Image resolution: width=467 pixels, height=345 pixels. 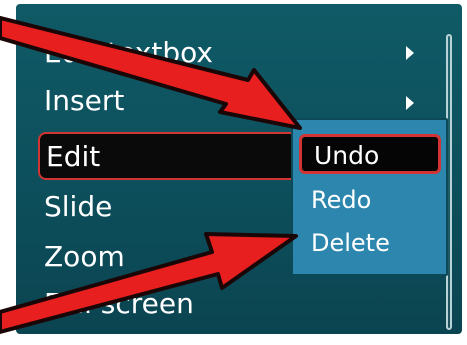 What do you see at coordinates (168, 101) in the screenshot?
I see `menu-item-insert: Insert` at bounding box center [168, 101].